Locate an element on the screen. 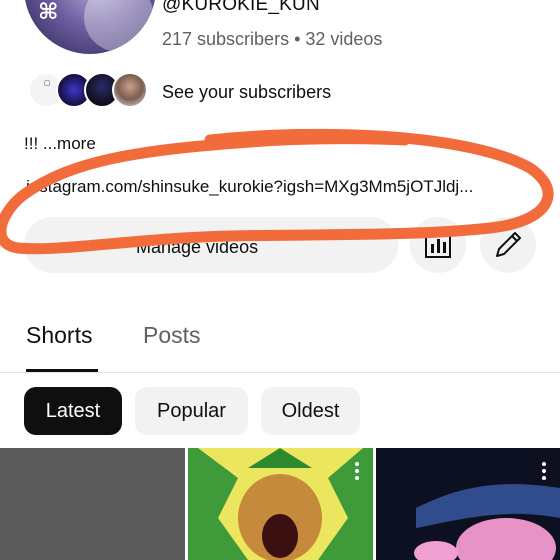 The height and width of the screenshot is (560, 560). pencil-icon is located at coordinates (508, 244).